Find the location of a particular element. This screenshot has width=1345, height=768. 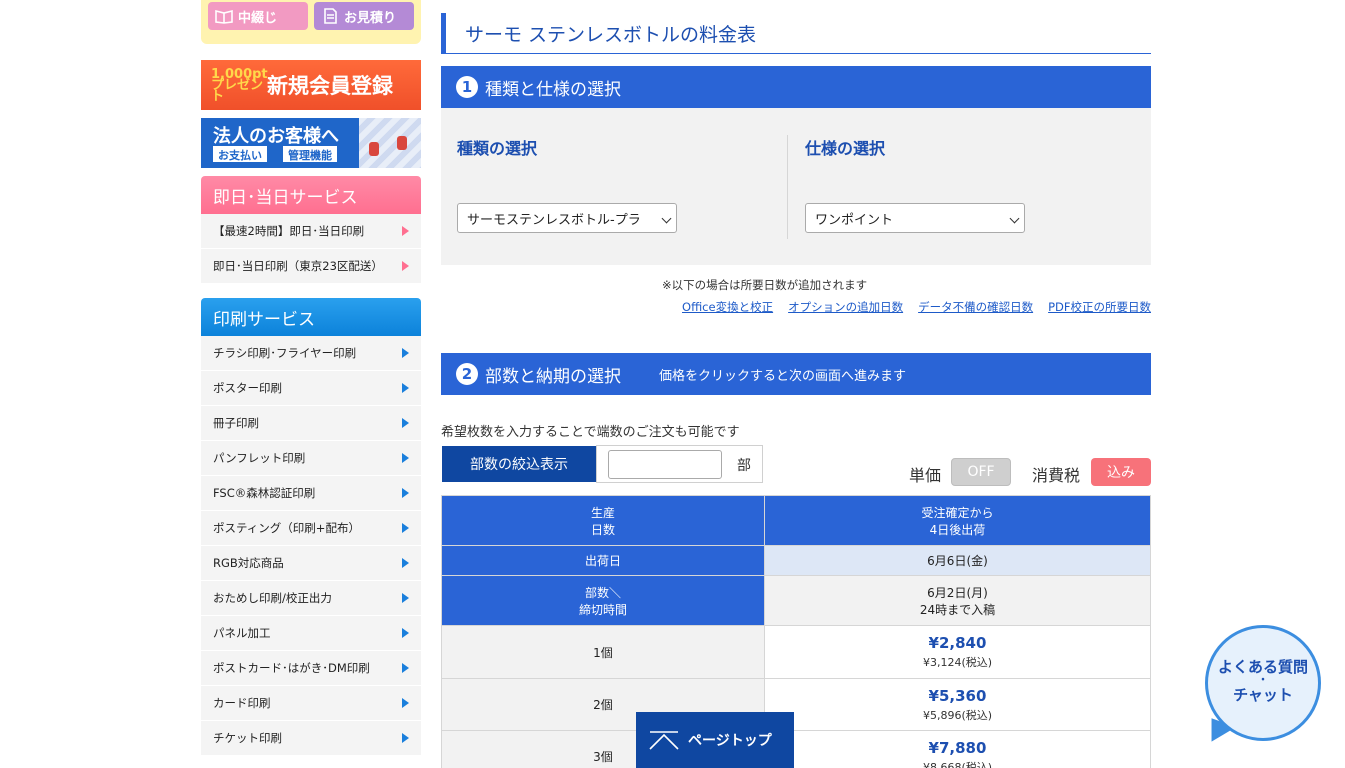

step2-header: 2 部数と納期の選択 価格をクリックすると次の画面へ進みます is located at coordinates (796, 374).